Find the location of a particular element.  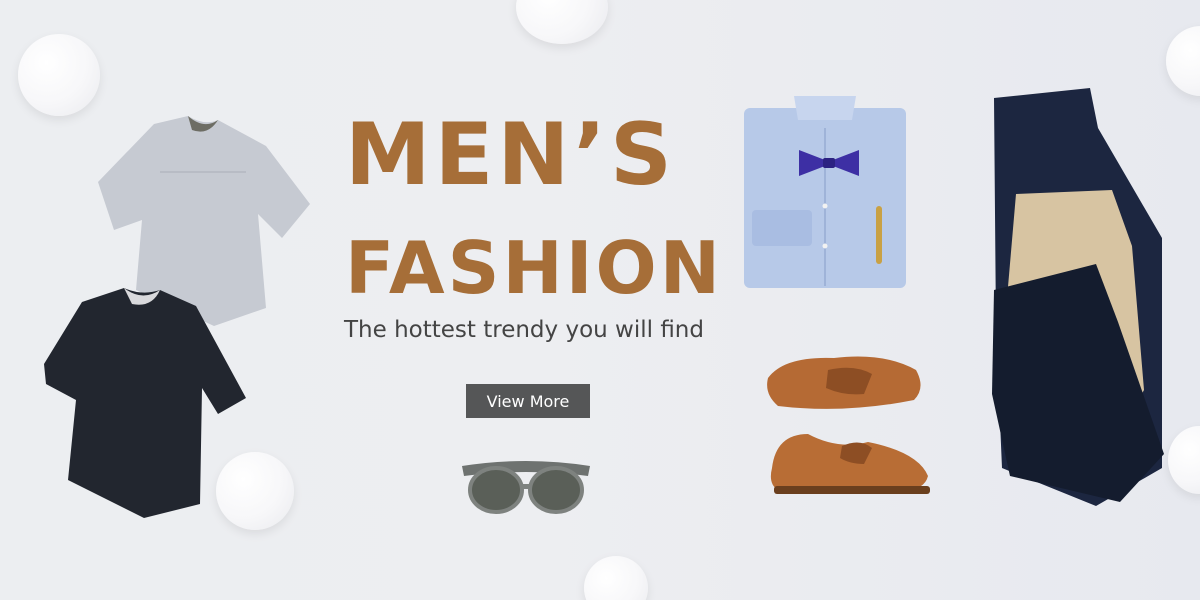

sunglasses-image is located at coordinates (526, 487).